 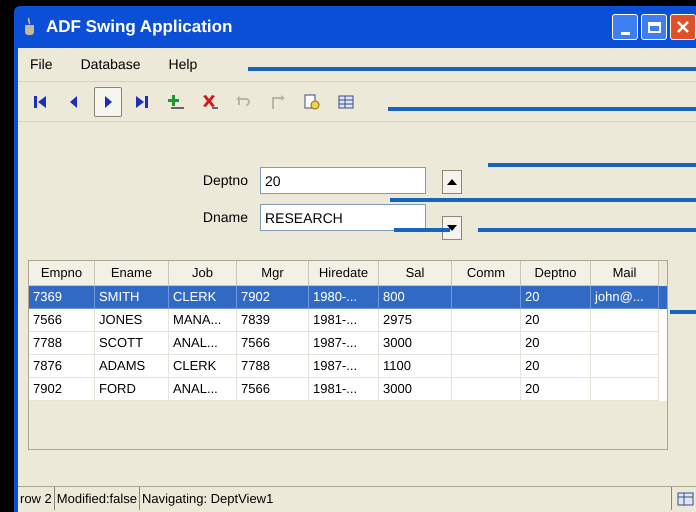 What do you see at coordinates (176, 101) in the screenshot?
I see `add-row-icon` at bounding box center [176, 101].